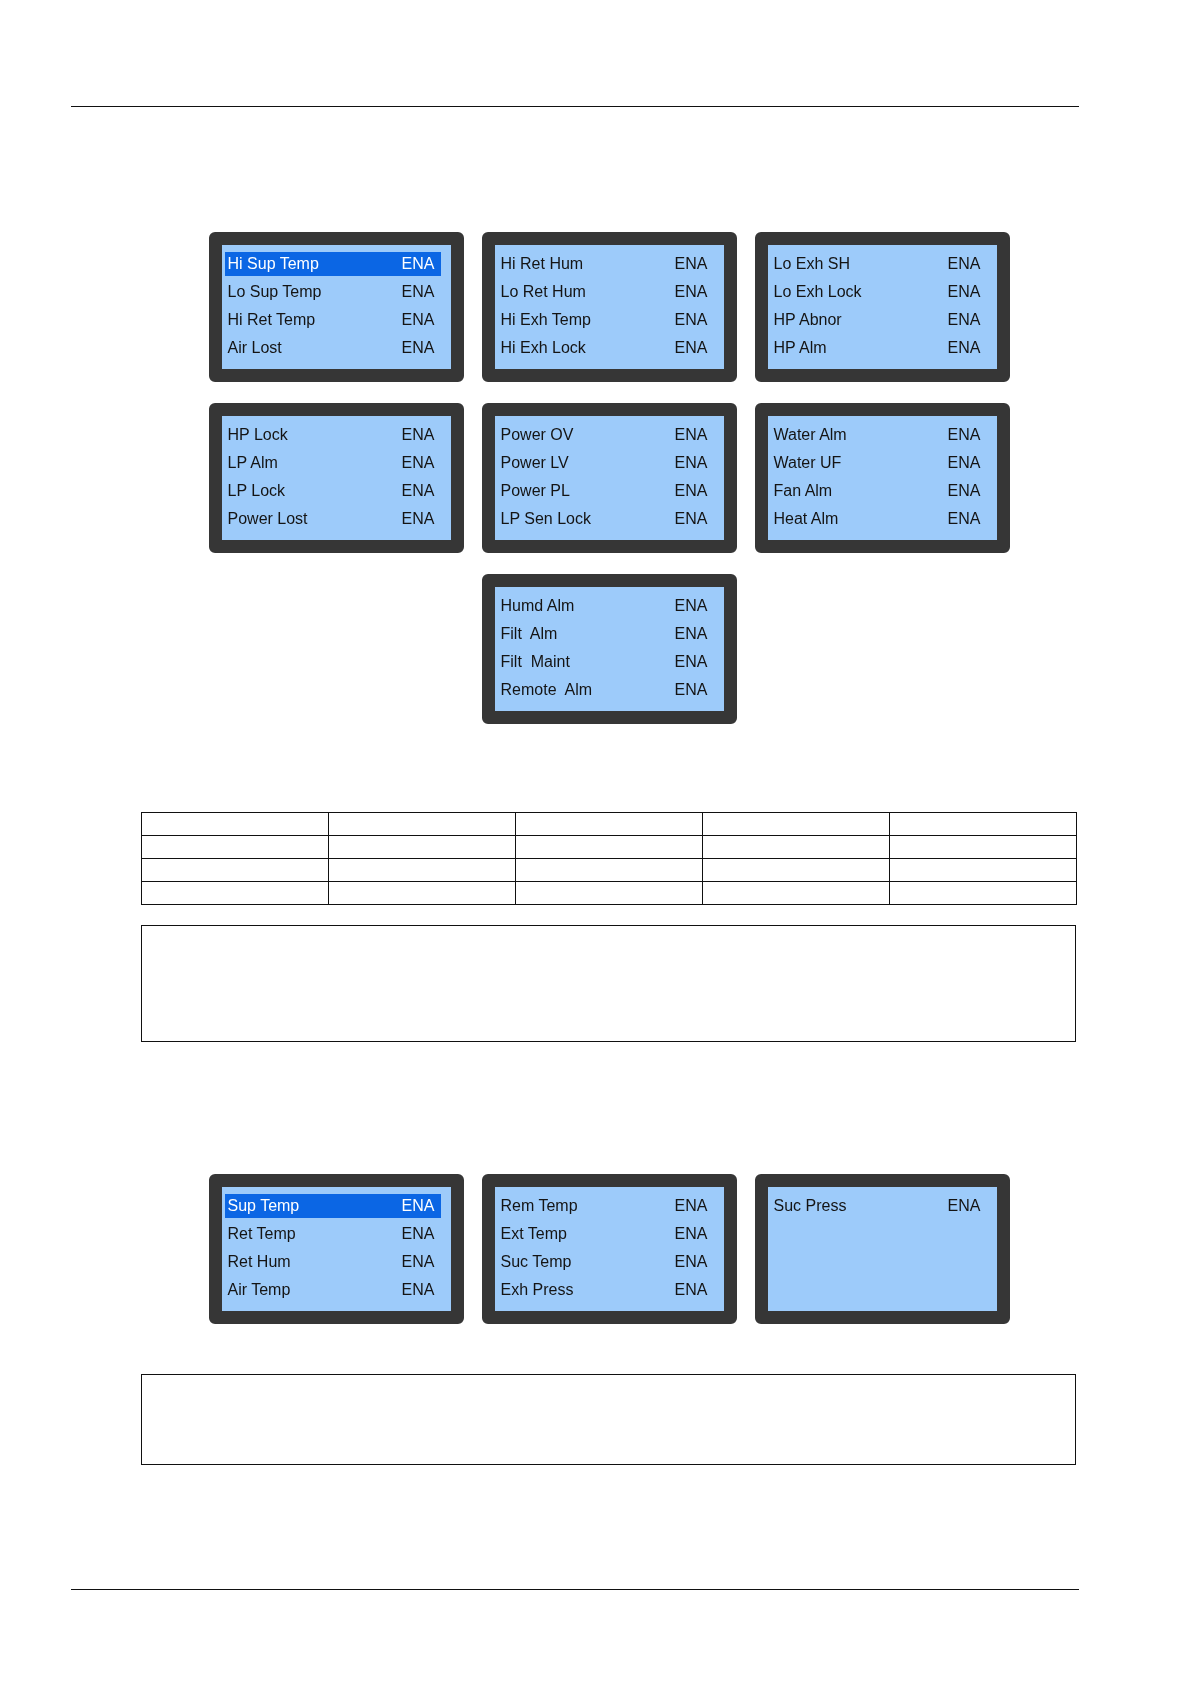  I want to click on menu-item: Power LV ENA, so click(605, 463).